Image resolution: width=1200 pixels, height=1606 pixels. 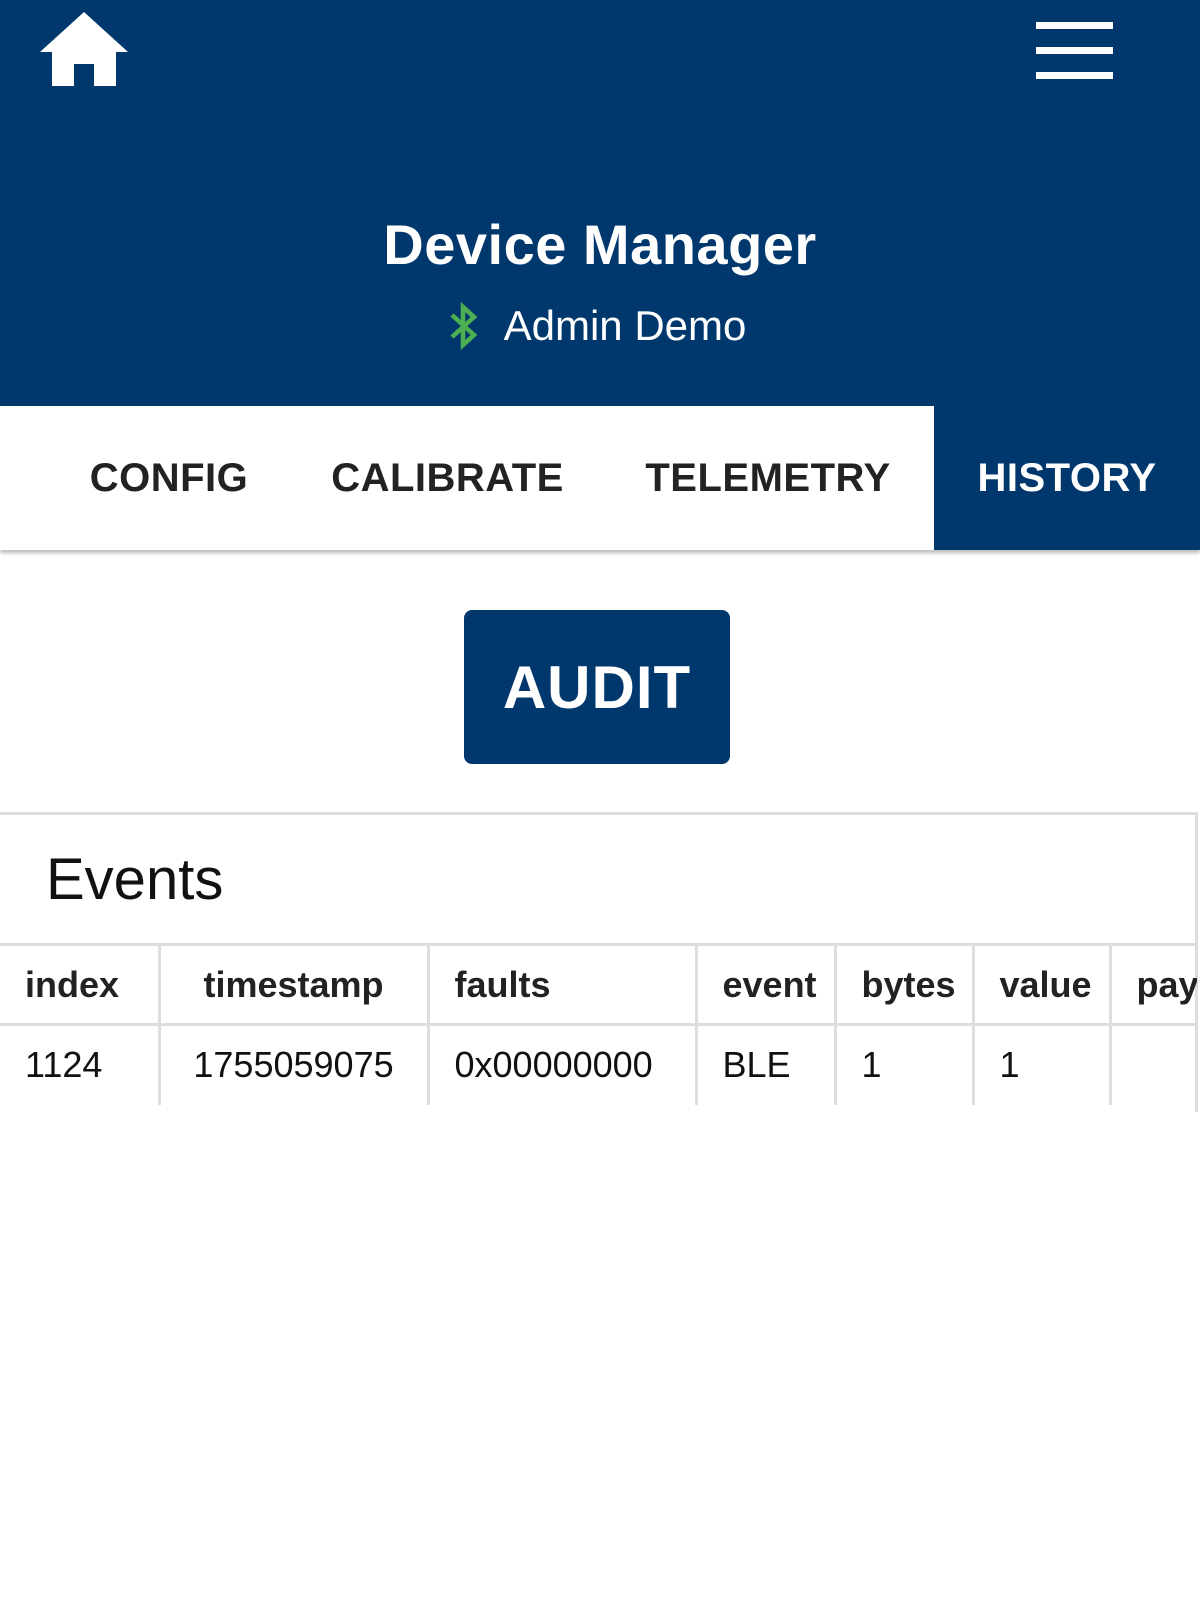 I want to click on table-row: 1124 1755059075 0x00000000 BLE 1 1, so click(x=598, y=1064).